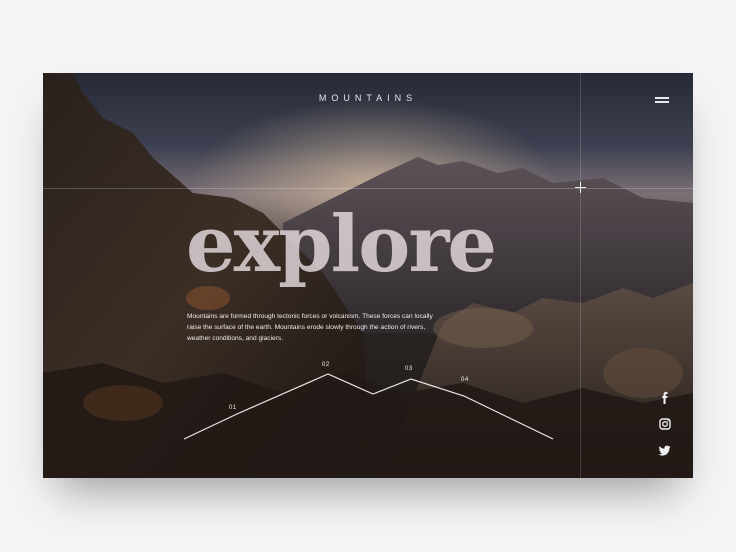 The width and height of the screenshot is (736, 552). What do you see at coordinates (233, 408) in the screenshot?
I see `peak-label-01: 01` at bounding box center [233, 408].